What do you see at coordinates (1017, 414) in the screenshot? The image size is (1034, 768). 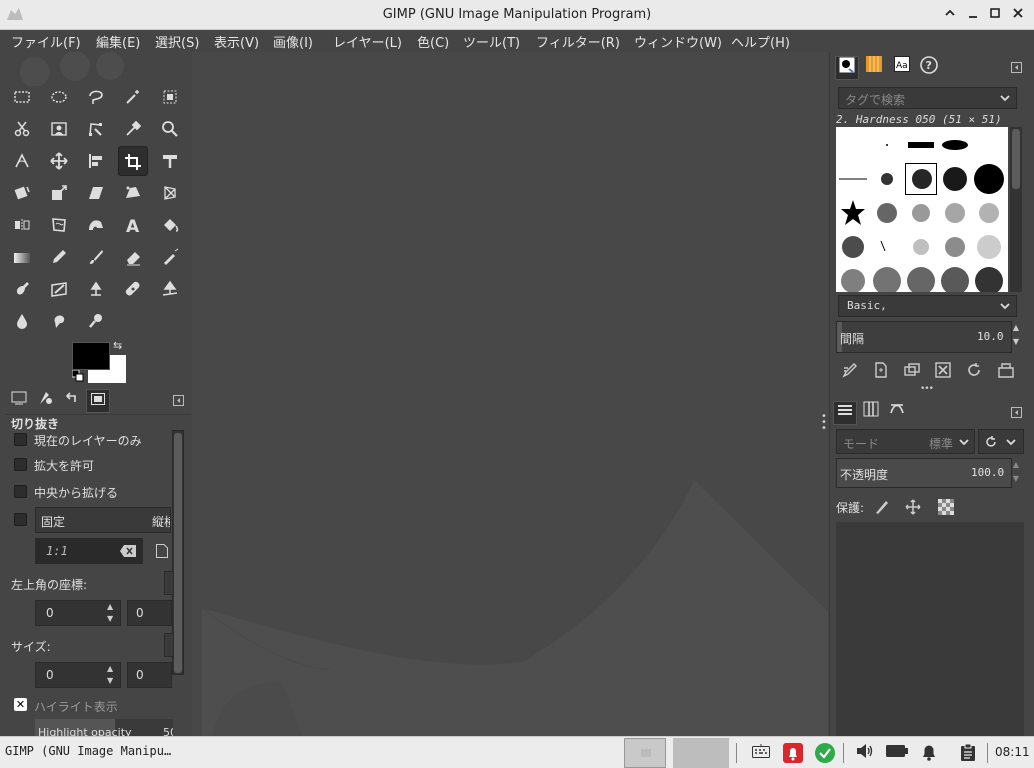 I see `layers-tab-menu-icon` at bounding box center [1017, 414].